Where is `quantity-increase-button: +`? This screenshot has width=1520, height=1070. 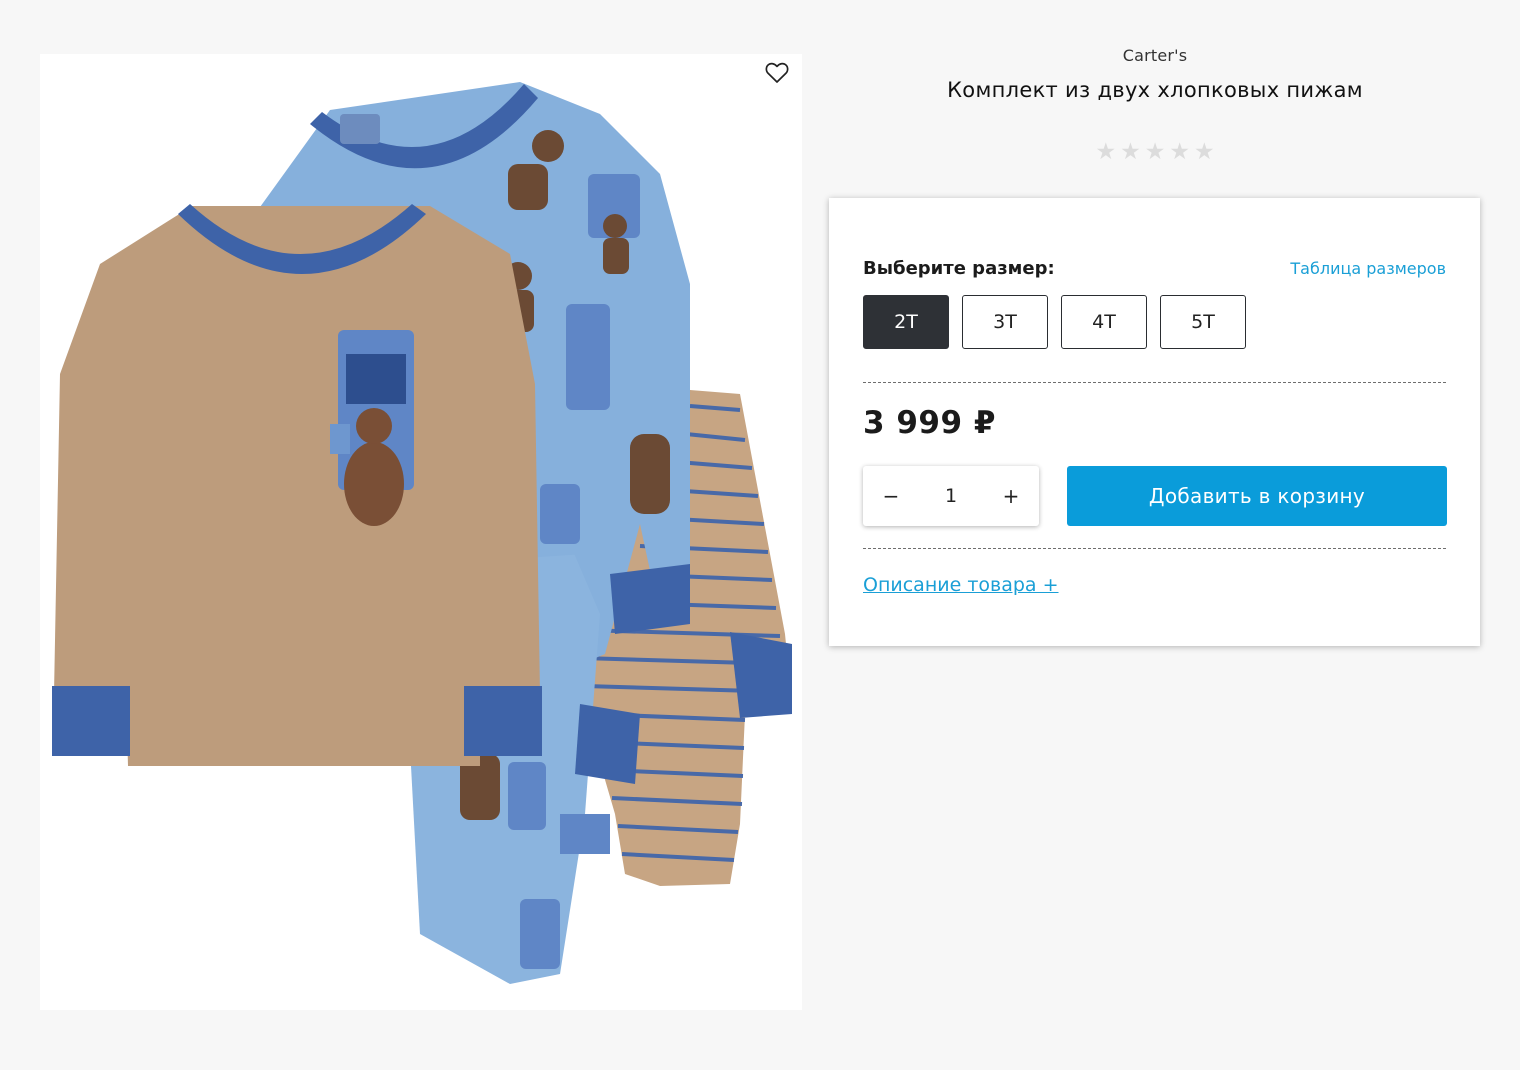
quantity-increase-button: + is located at coordinates (1011, 496).